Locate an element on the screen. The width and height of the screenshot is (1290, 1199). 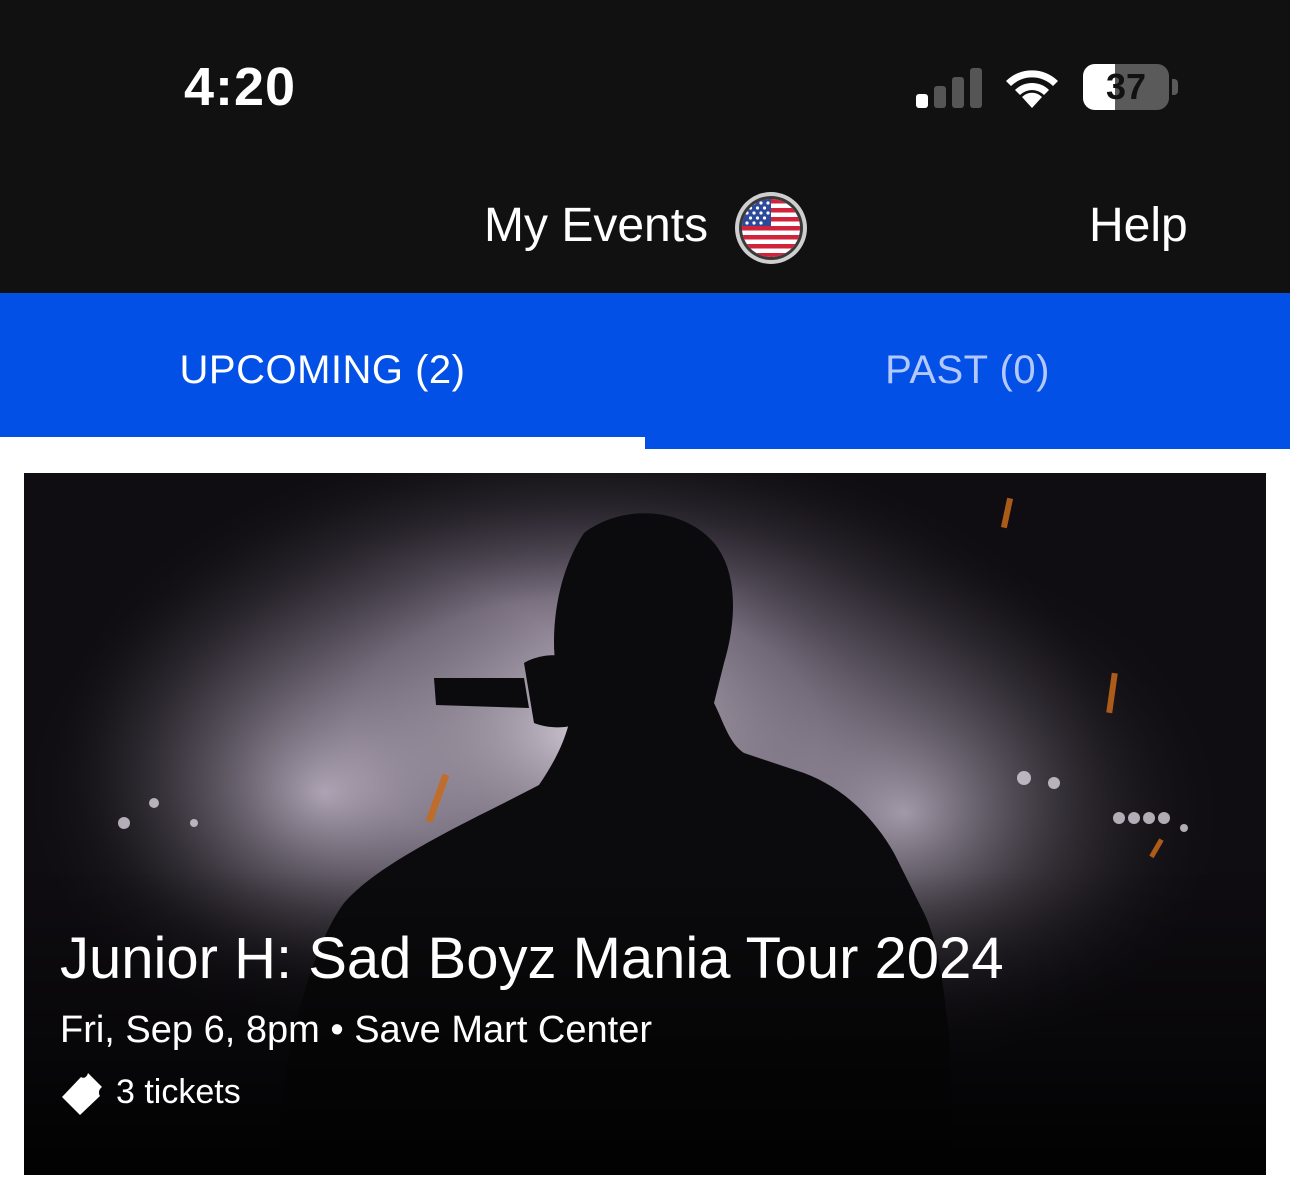
status-bar: 4:20 37 is located at coordinates (645, 80).